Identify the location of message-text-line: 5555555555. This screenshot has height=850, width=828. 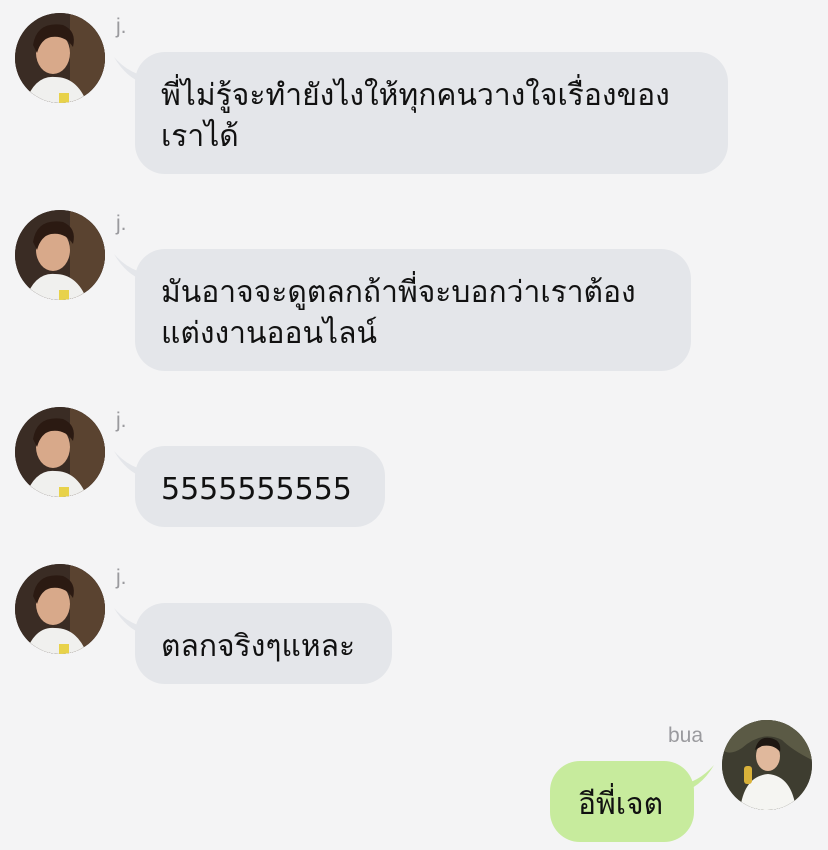
(256, 489).